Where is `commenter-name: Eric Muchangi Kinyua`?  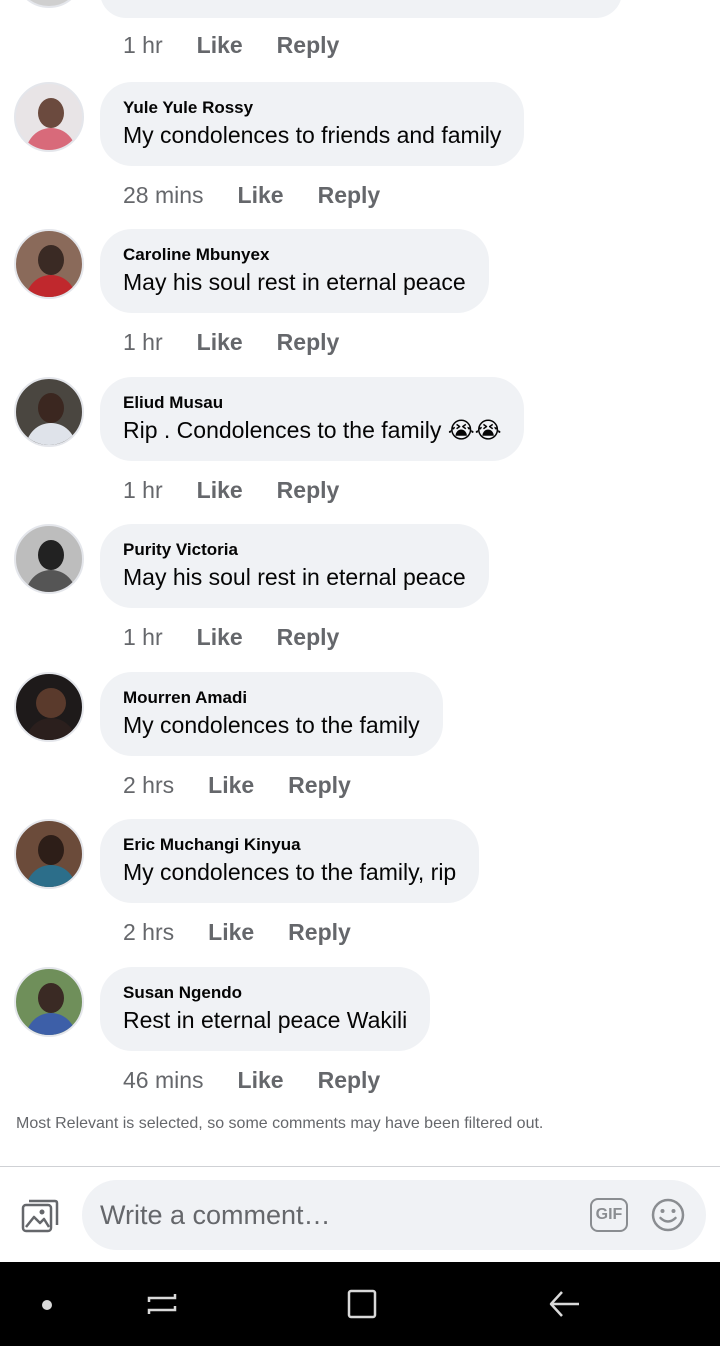 commenter-name: Eric Muchangi Kinyua is located at coordinates (289, 845).